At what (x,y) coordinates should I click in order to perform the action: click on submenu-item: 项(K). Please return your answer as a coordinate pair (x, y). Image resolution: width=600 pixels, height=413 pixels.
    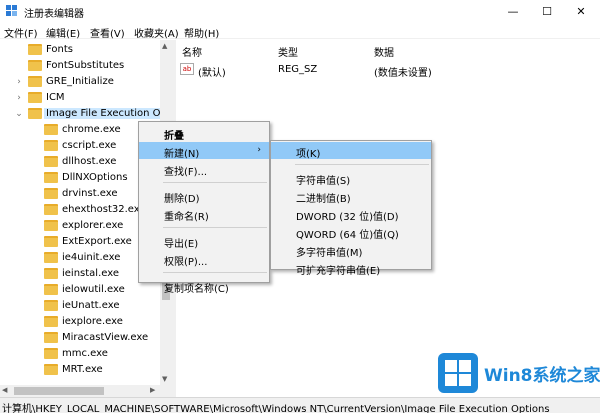
    Looking at the image, I should click on (351, 151).